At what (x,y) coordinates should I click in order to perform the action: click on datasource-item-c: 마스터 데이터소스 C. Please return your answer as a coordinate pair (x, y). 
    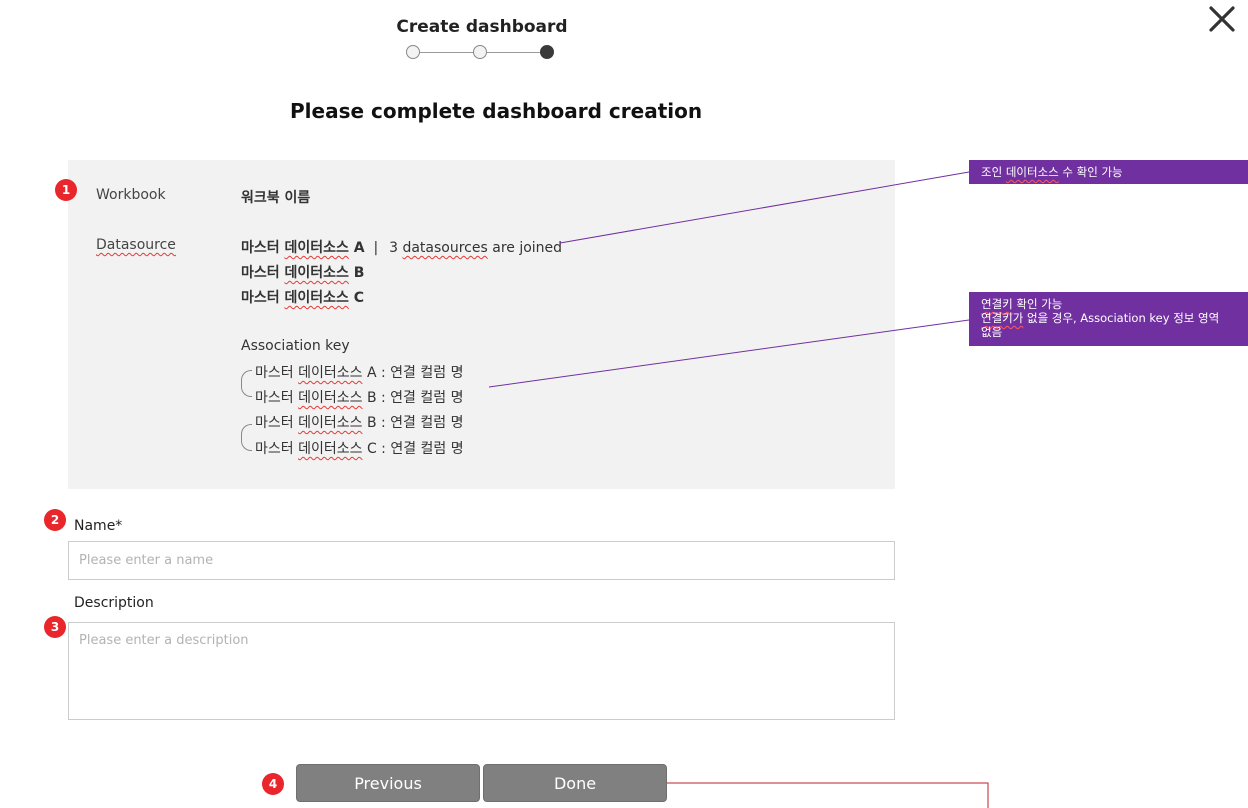
    Looking at the image, I should click on (302, 297).